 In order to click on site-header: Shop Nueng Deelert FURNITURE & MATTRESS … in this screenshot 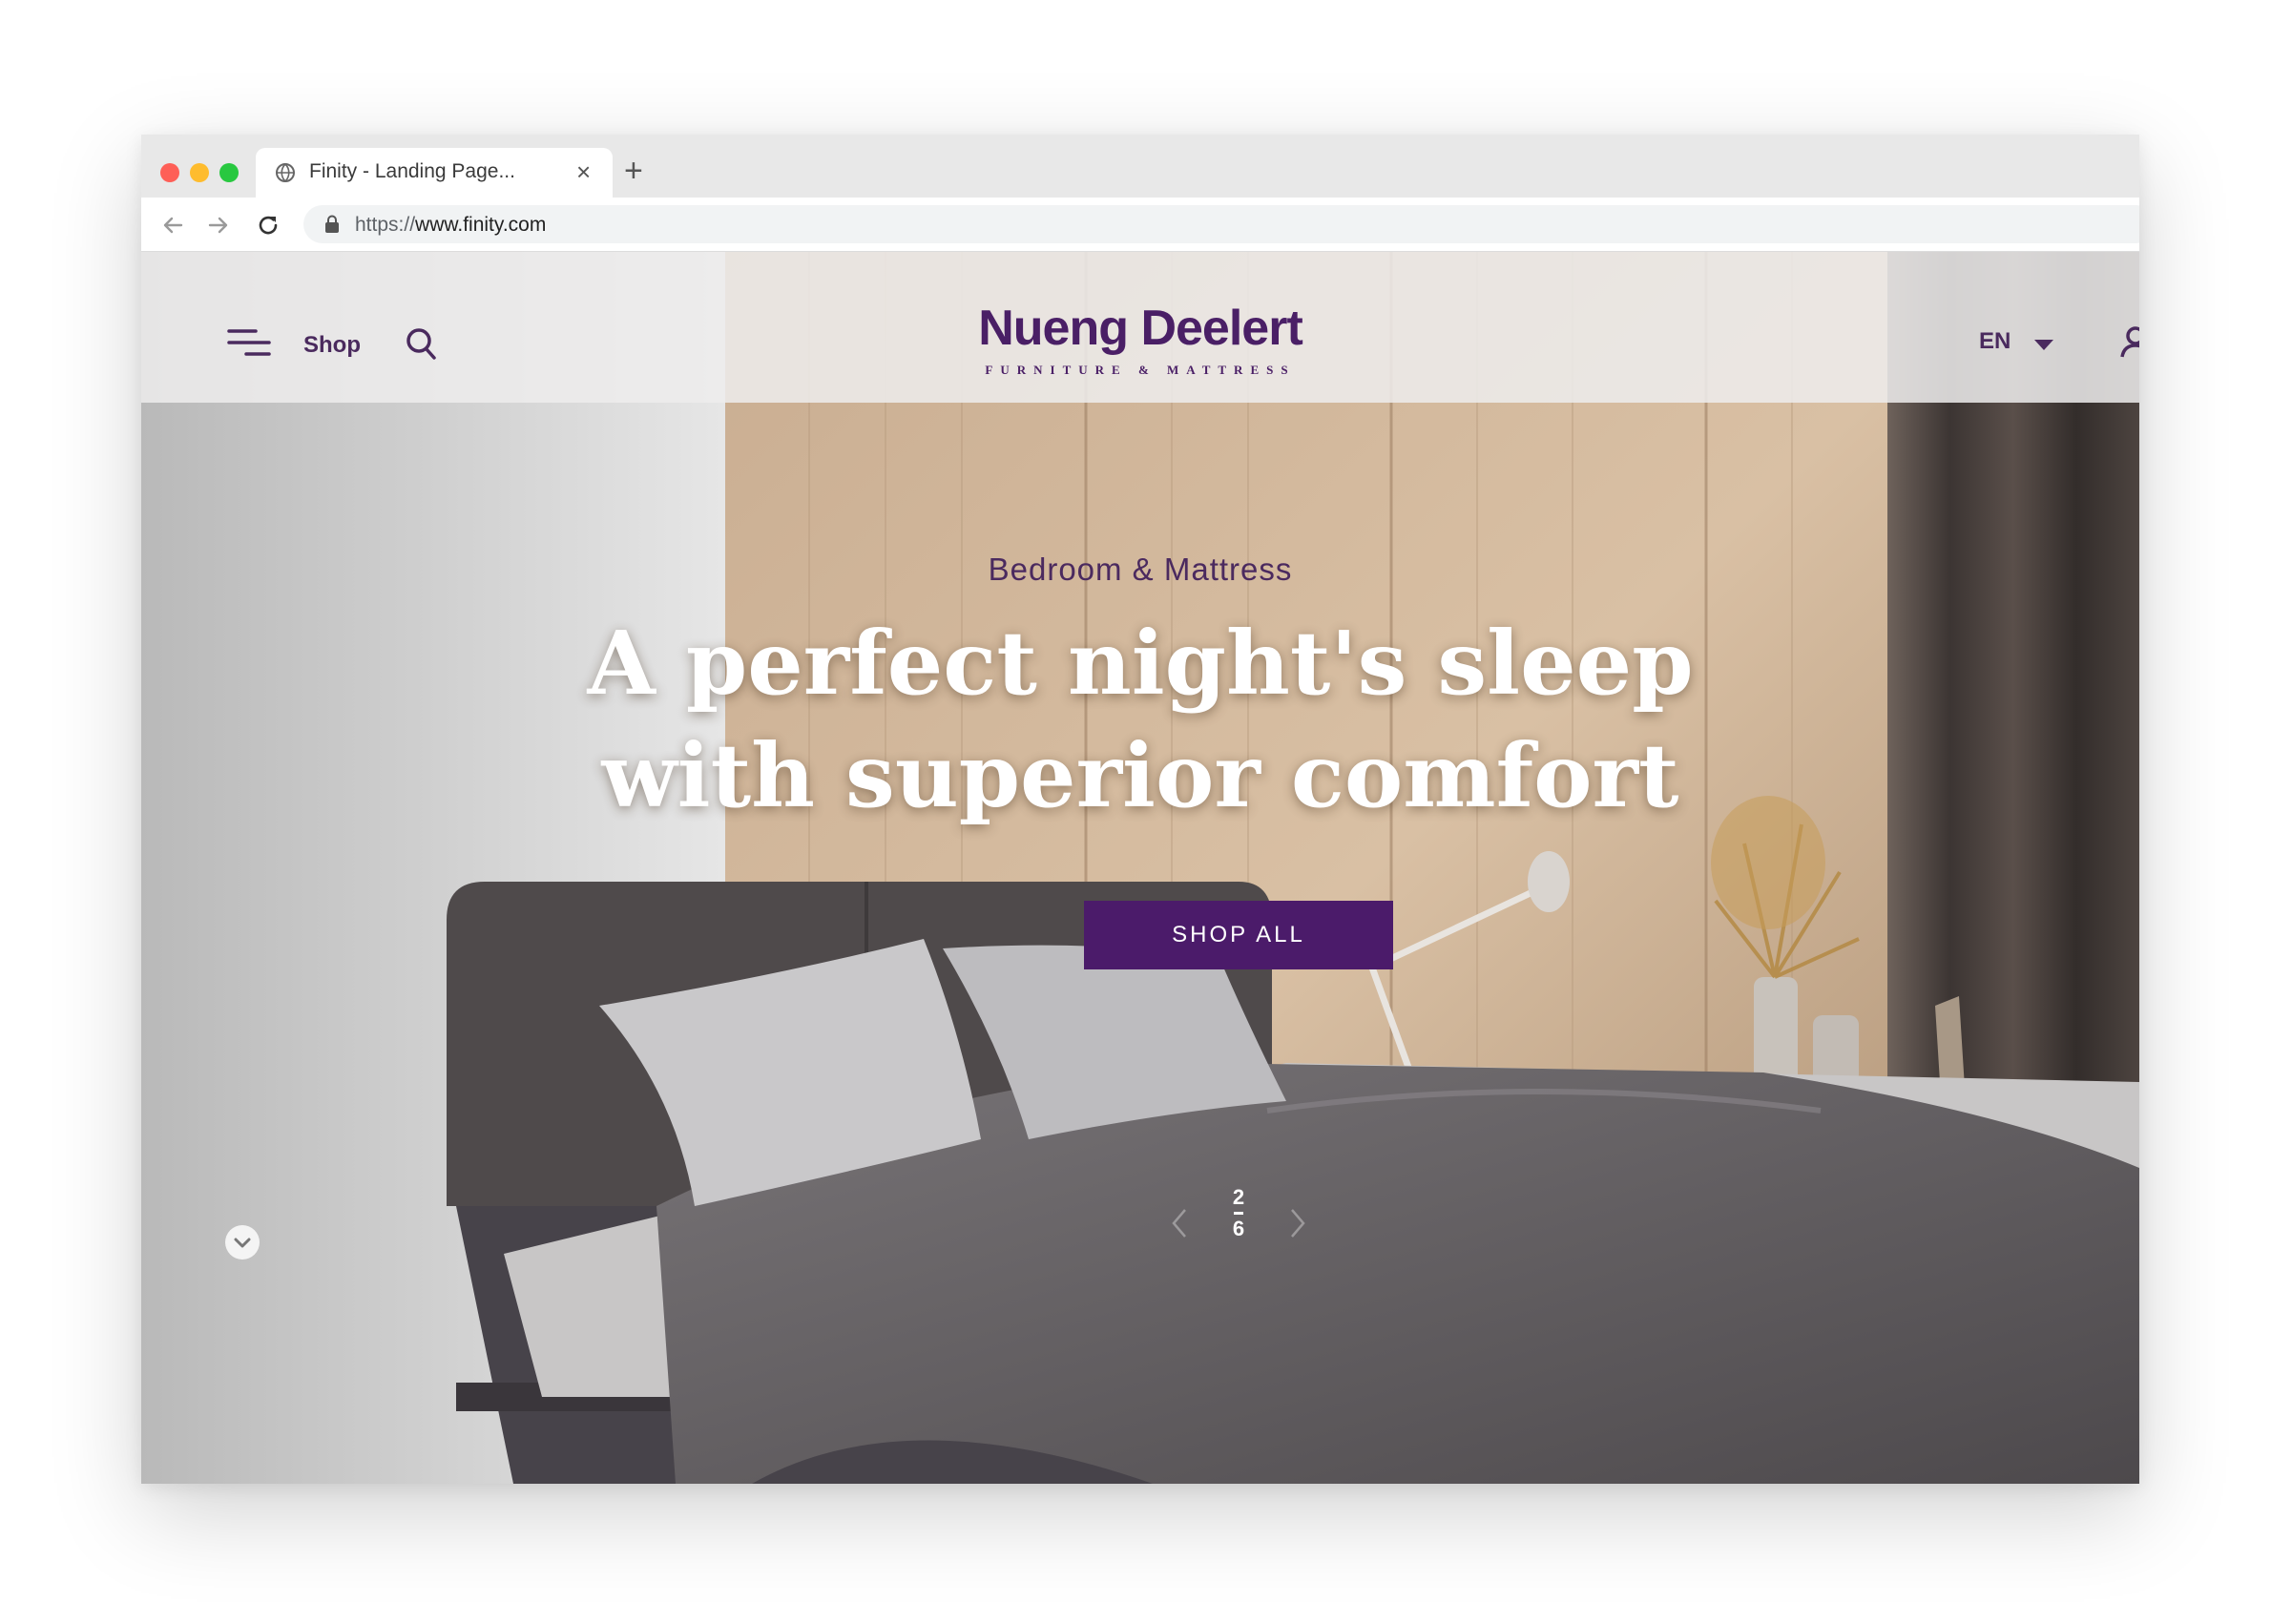, I will do `click(1140, 327)`.